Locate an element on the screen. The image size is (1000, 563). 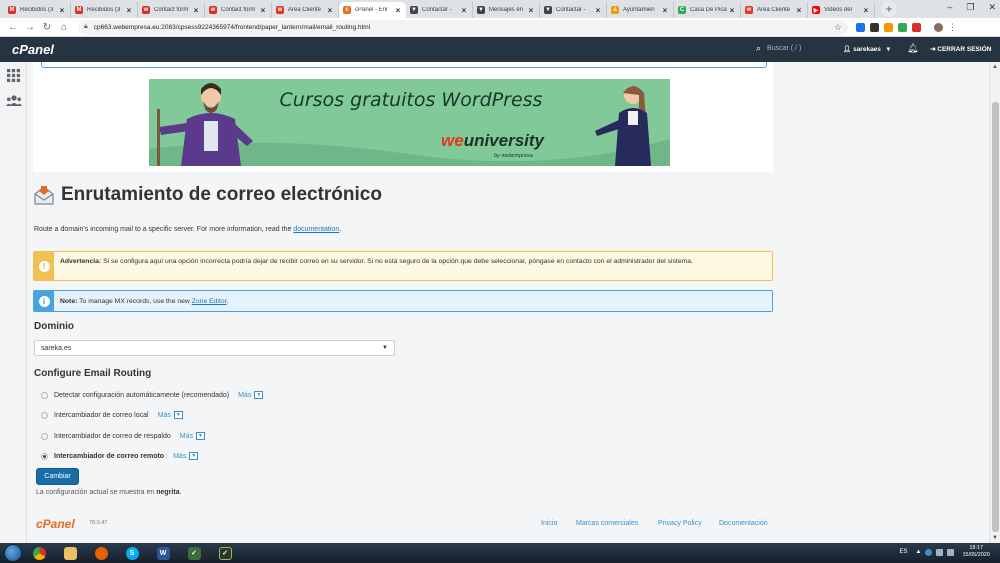
browser-tab: a Ayuntamien × is located at coordinates (640, 10).